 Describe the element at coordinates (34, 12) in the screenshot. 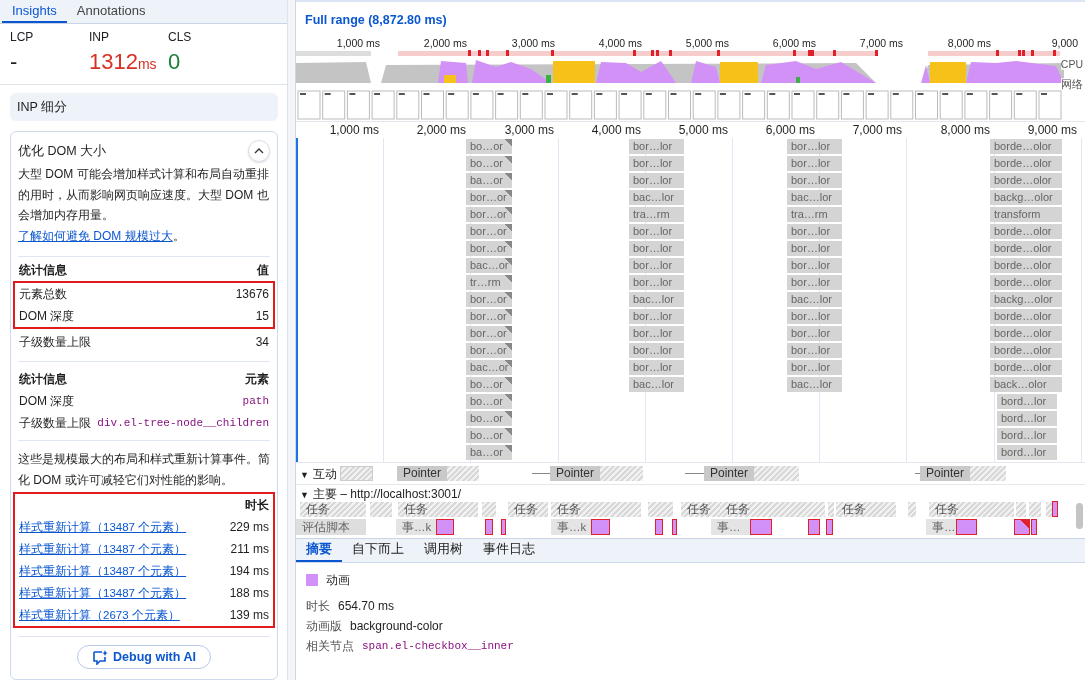

I see `sidebar-tab: Insights` at that location.